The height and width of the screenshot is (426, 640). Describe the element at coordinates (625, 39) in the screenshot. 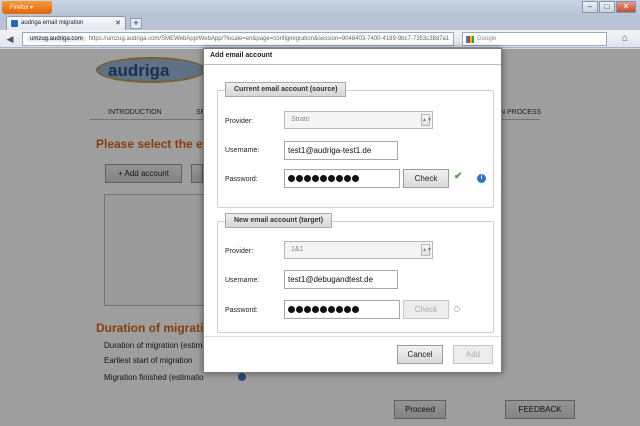

I see `home-icon: ⌂` at that location.